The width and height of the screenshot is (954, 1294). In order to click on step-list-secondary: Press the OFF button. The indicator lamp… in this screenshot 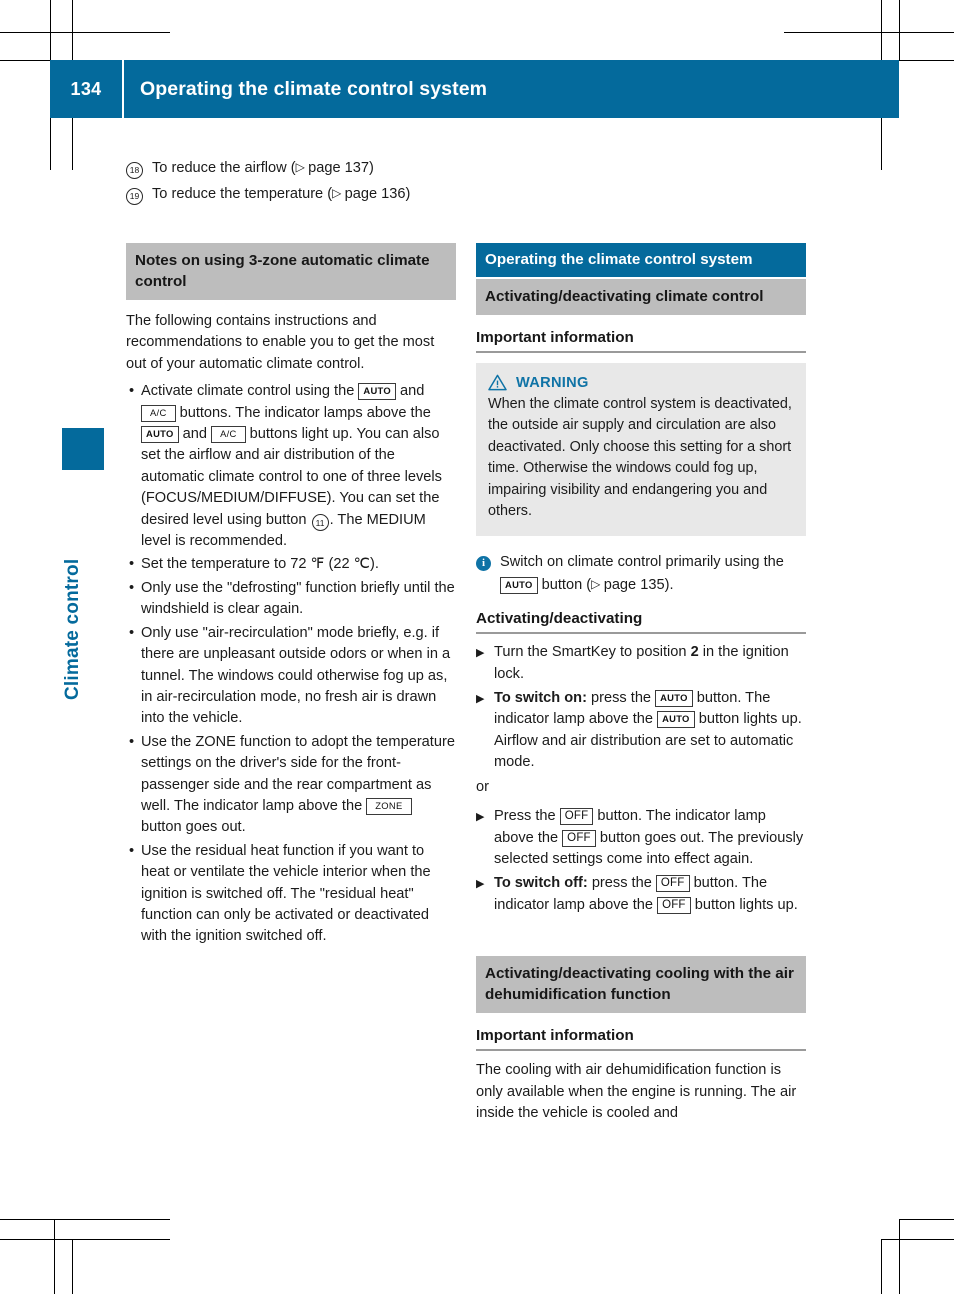, I will do `click(641, 861)`.